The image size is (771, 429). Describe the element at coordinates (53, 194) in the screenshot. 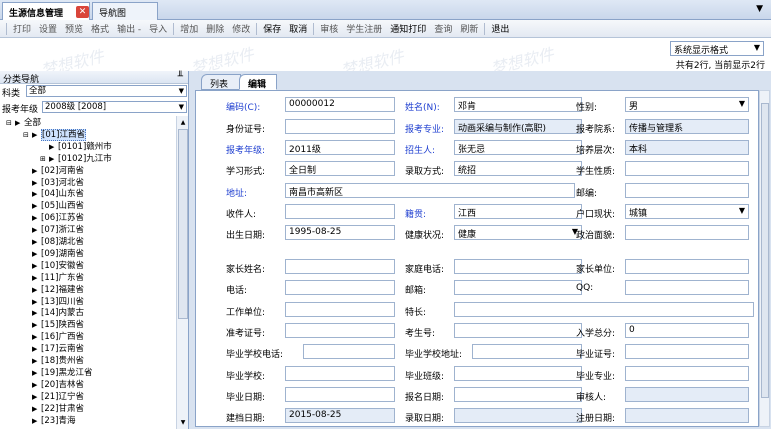

I see `tree-item: ▶ [04]山东省` at that location.